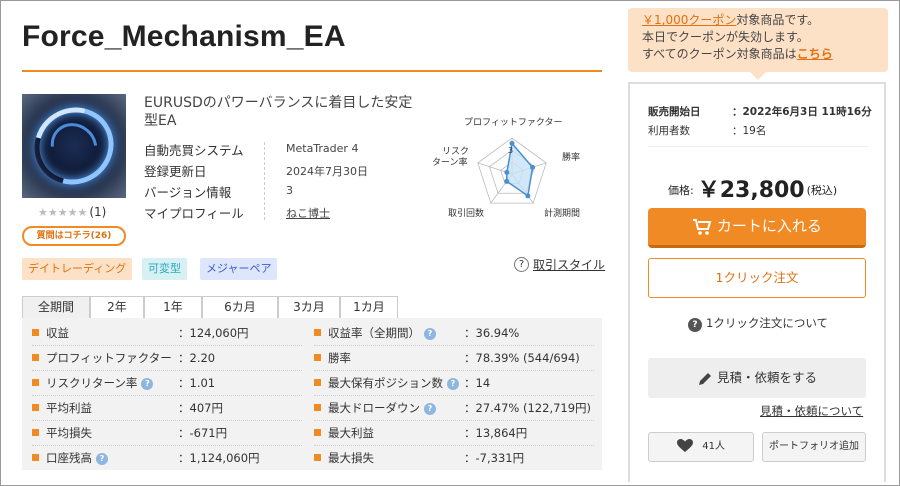  I want to click on stat-key: プロフィットファクター, so click(109, 358).